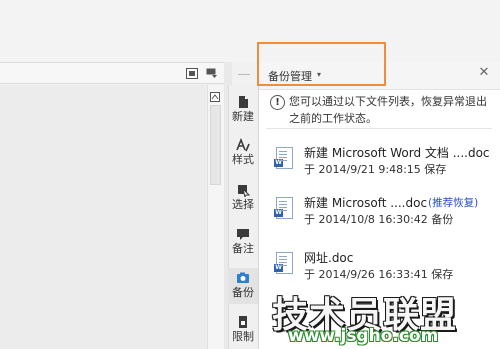 The width and height of the screenshot is (500, 349). What do you see at coordinates (243, 248) in the screenshot?
I see `tool-comment-label: 备注` at bounding box center [243, 248].